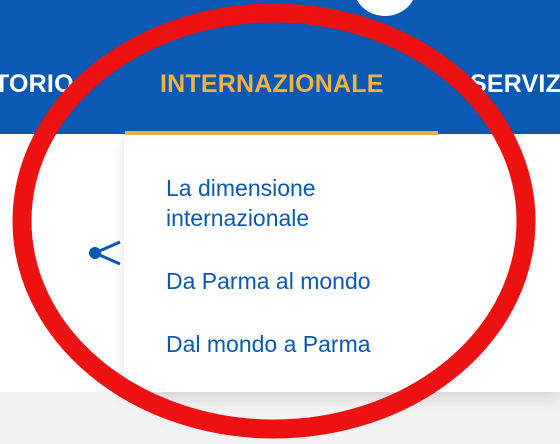 Image resolution: width=560 pixels, height=444 pixels. Describe the element at coordinates (296, 203) in the screenshot. I see `menu-item-dimensione-internazionale: La dimensione internazionale` at that location.